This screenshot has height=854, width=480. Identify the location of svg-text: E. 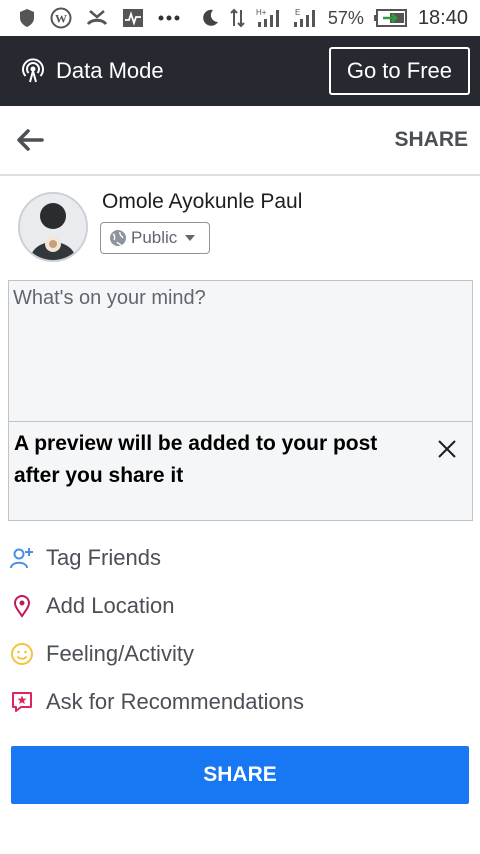
(297, 12).